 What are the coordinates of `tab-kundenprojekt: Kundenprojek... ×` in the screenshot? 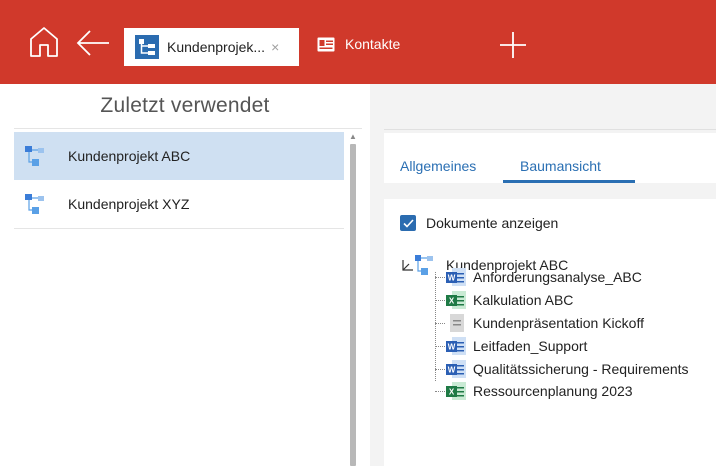 It's located at (211, 47).